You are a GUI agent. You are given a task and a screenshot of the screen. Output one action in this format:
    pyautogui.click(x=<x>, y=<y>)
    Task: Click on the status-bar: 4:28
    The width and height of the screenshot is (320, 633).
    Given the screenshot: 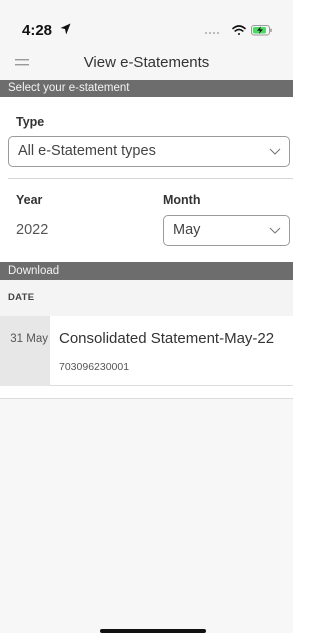 What is the action you would take?
    pyautogui.click(x=146, y=22)
    